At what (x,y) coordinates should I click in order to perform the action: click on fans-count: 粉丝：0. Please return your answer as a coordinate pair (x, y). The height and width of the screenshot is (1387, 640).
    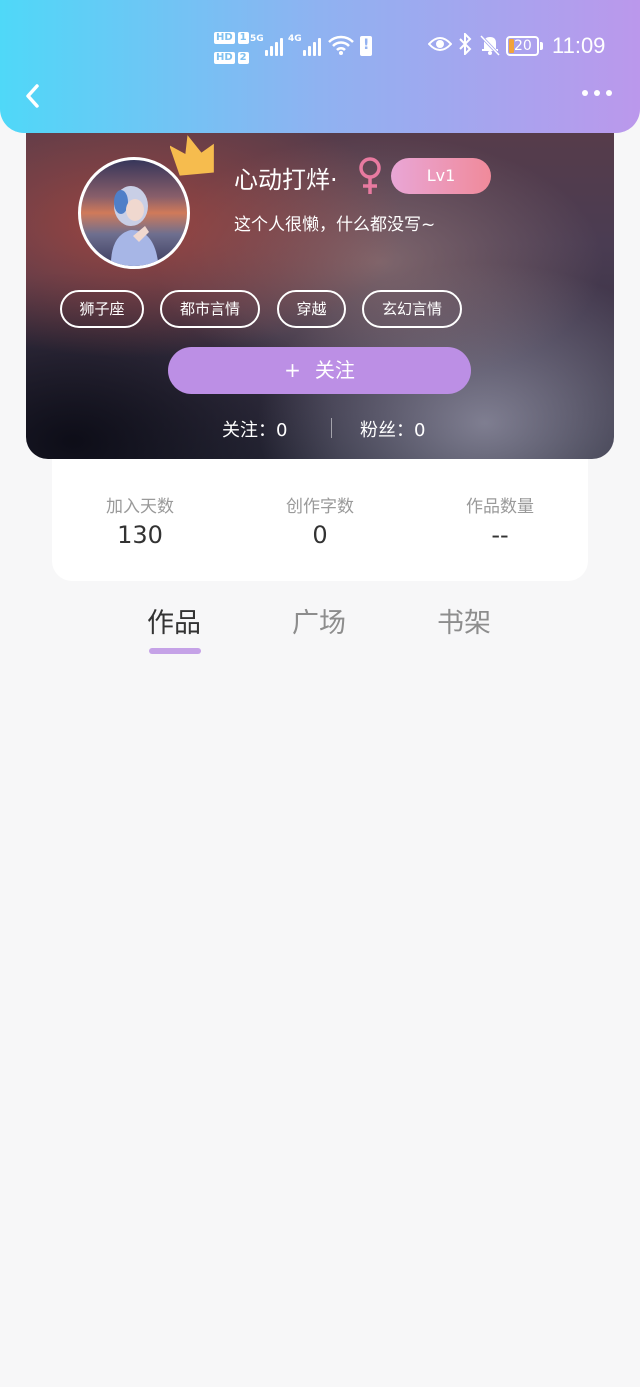
    Looking at the image, I should click on (392, 429).